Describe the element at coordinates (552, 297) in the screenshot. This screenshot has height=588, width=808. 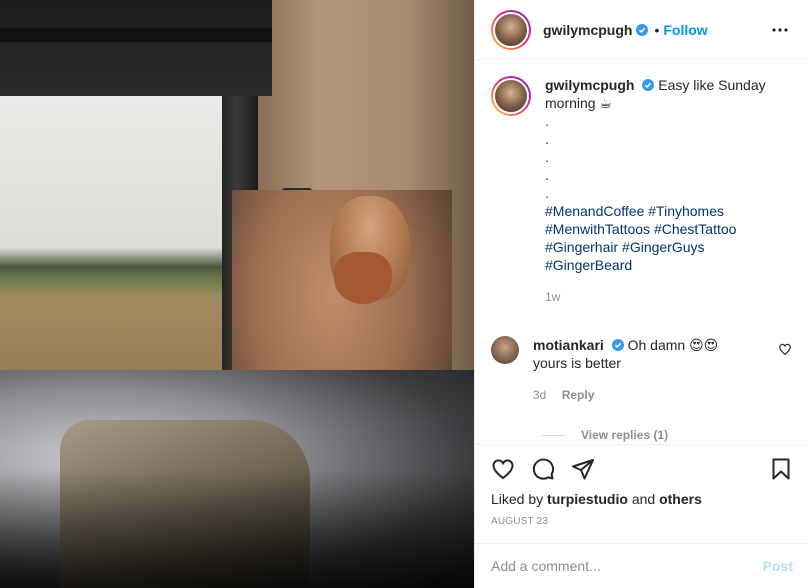
I see `caption-timestamp: 1w` at that location.